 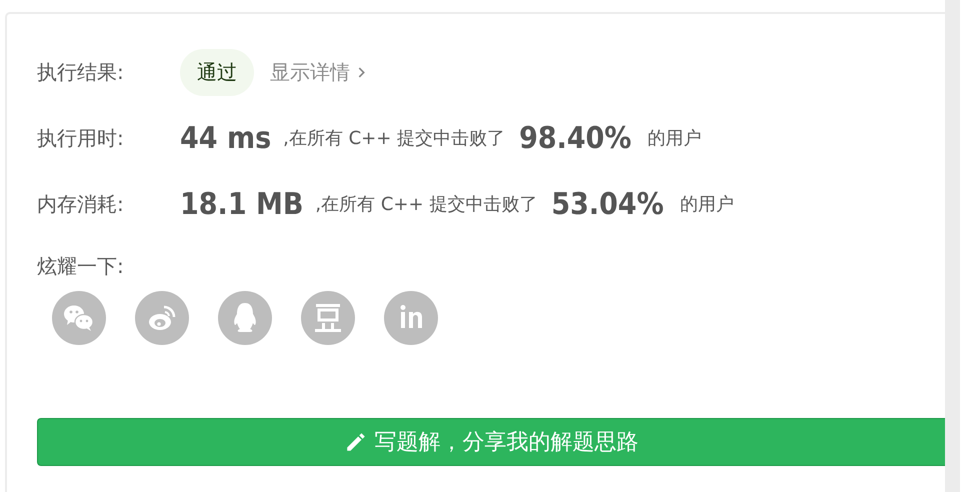 What do you see at coordinates (328, 318) in the screenshot?
I see `douban-icon` at bounding box center [328, 318].